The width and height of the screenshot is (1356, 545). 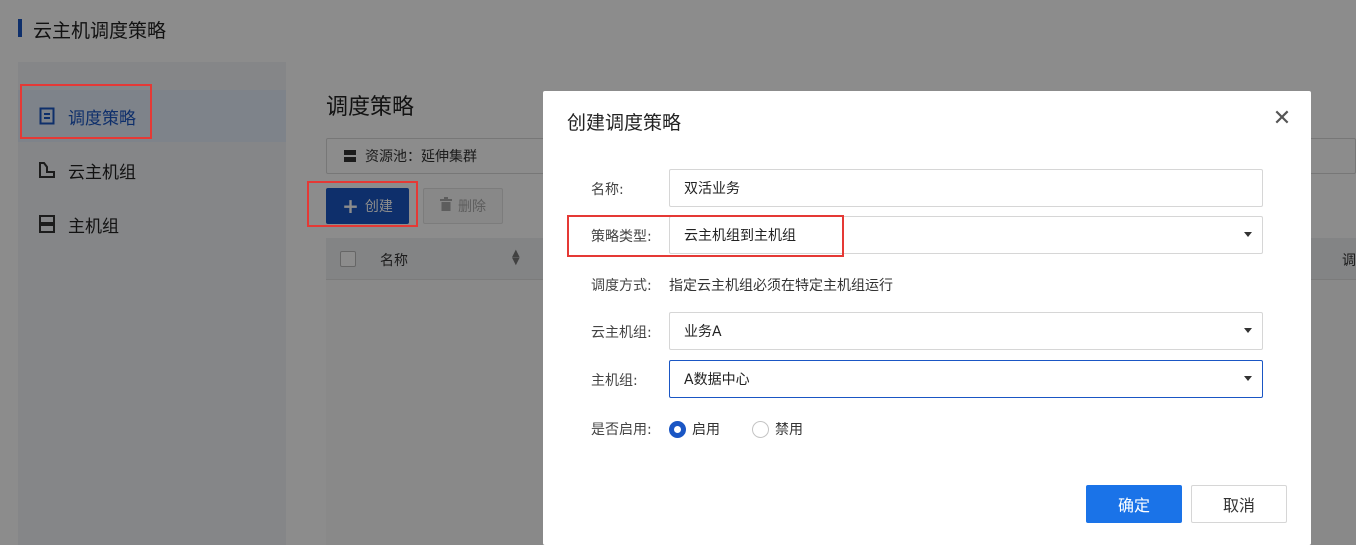 I want to click on host-group-value: A数据中心, so click(x=717, y=380).